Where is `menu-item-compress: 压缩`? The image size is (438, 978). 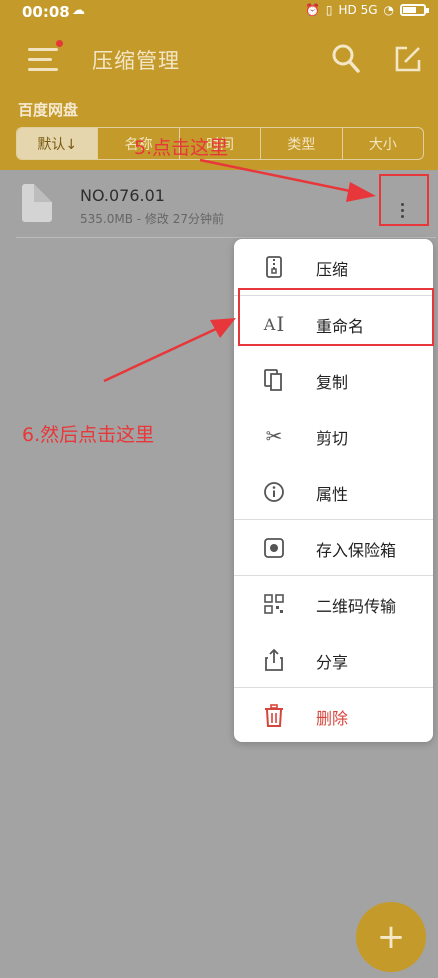 menu-item-compress: 压缩 is located at coordinates (333, 267).